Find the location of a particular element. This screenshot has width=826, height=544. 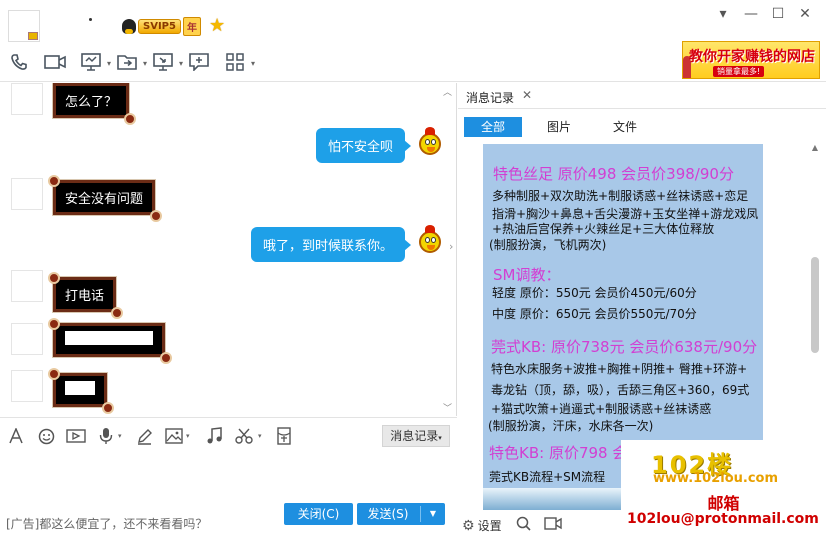

history-scrollbar: ▲ is located at coordinates (815, 313).